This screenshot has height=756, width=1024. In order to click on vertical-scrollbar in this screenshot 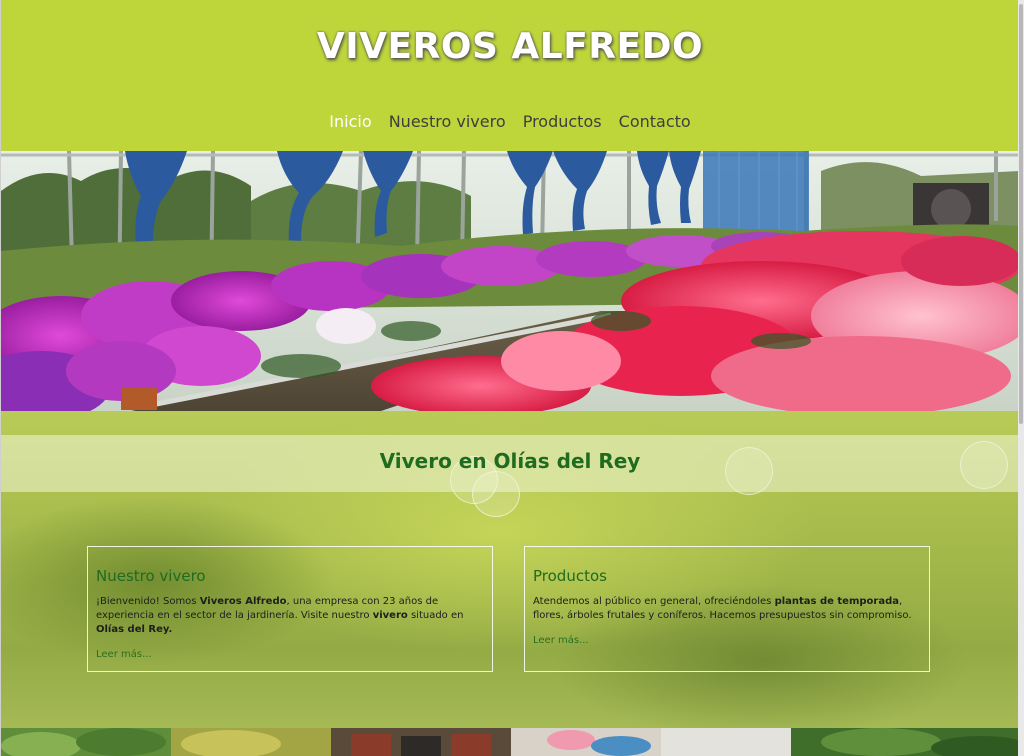, I will do `click(1021, 378)`.